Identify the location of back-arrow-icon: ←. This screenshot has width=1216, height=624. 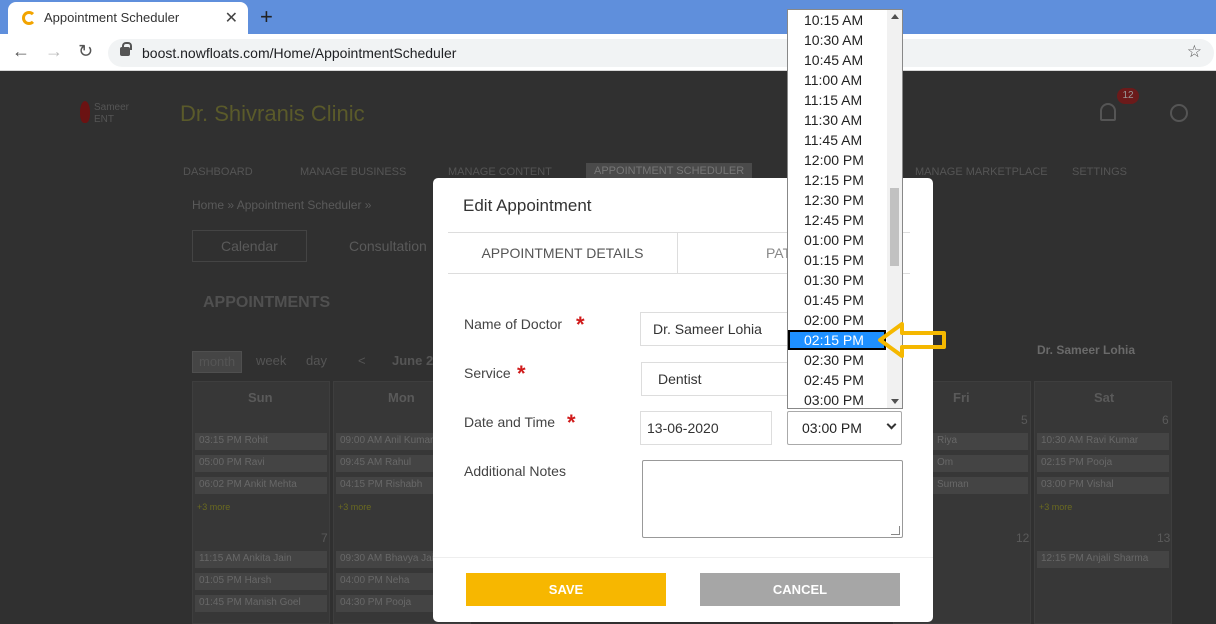
(21, 51).